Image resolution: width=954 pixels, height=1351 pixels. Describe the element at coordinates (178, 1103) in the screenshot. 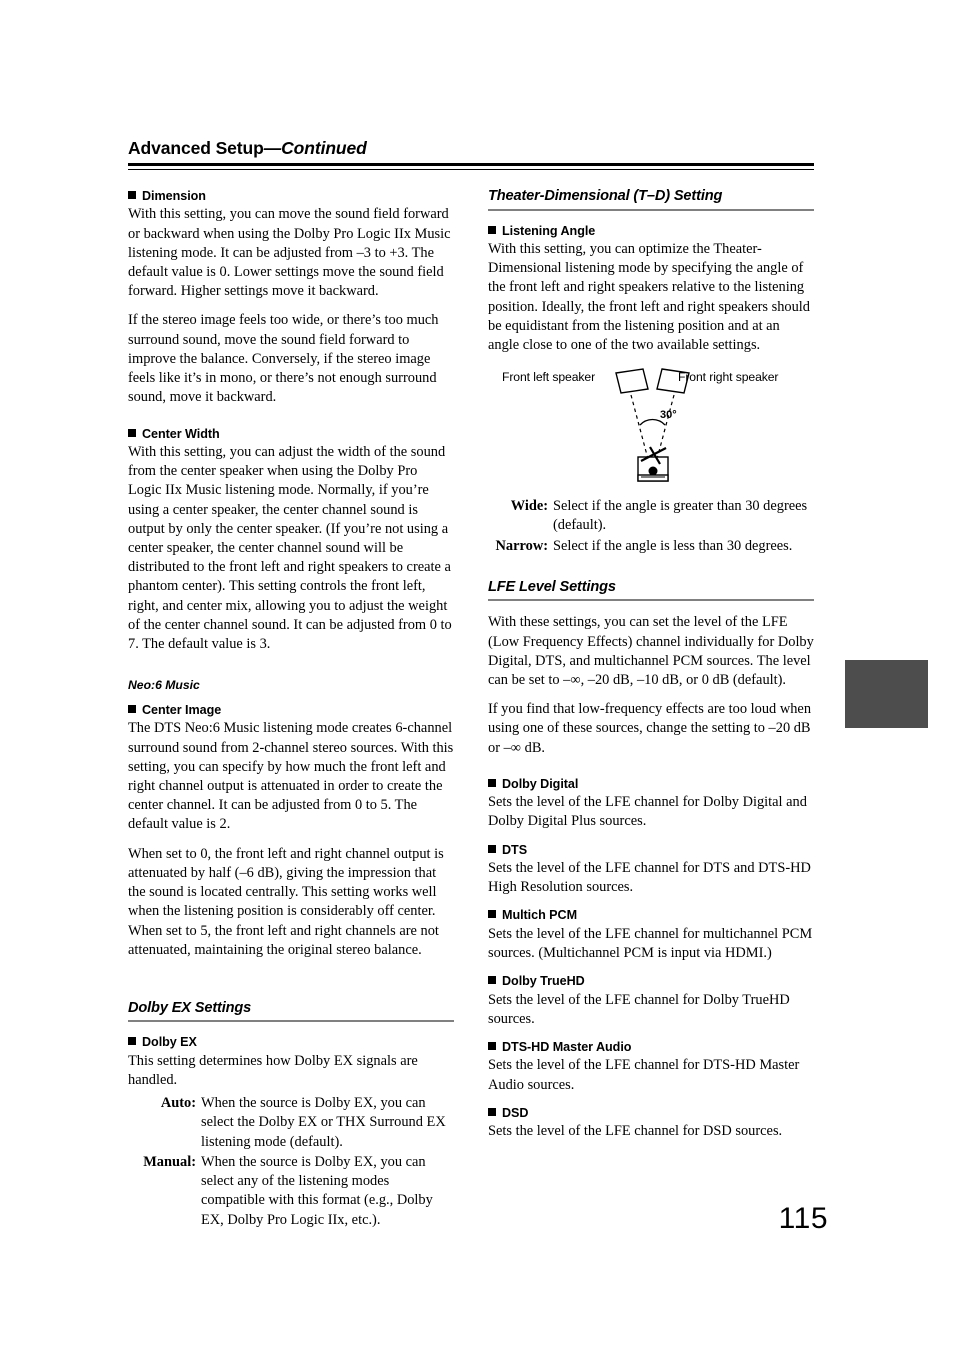

I see `definition-term: Auto:` at that location.